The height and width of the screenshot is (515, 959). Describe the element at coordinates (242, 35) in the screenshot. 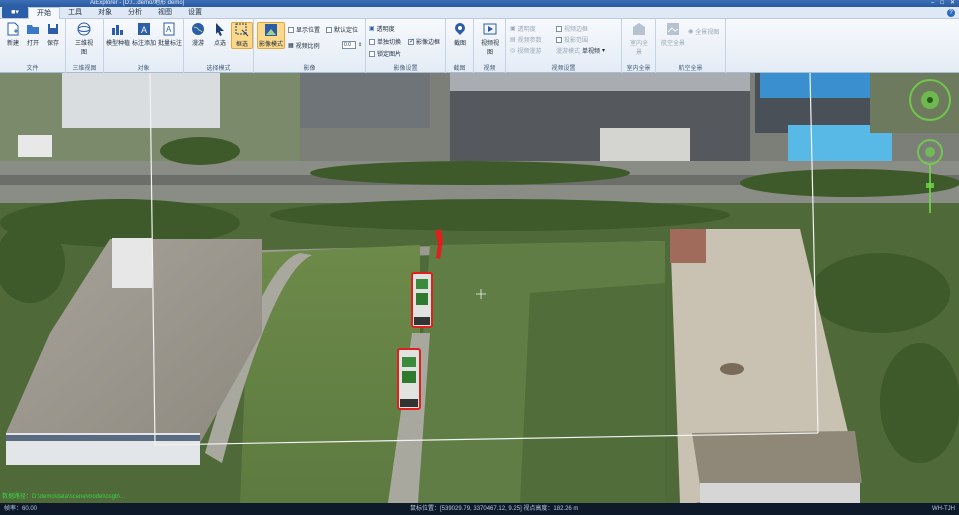

I see `box-select-button: 框选` at that location.